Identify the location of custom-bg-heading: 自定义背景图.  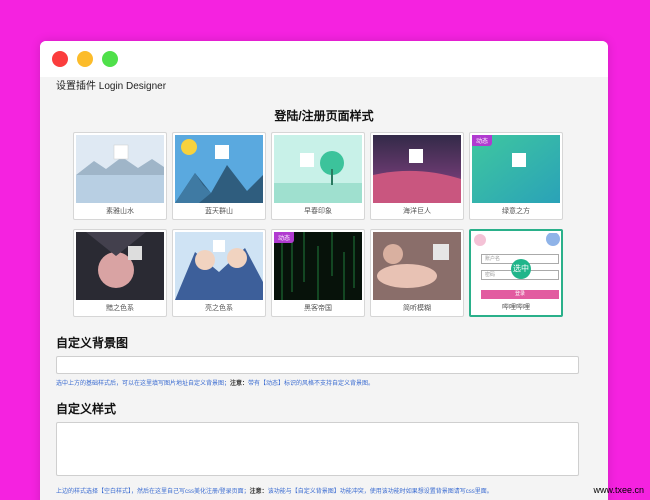
(92, 343).